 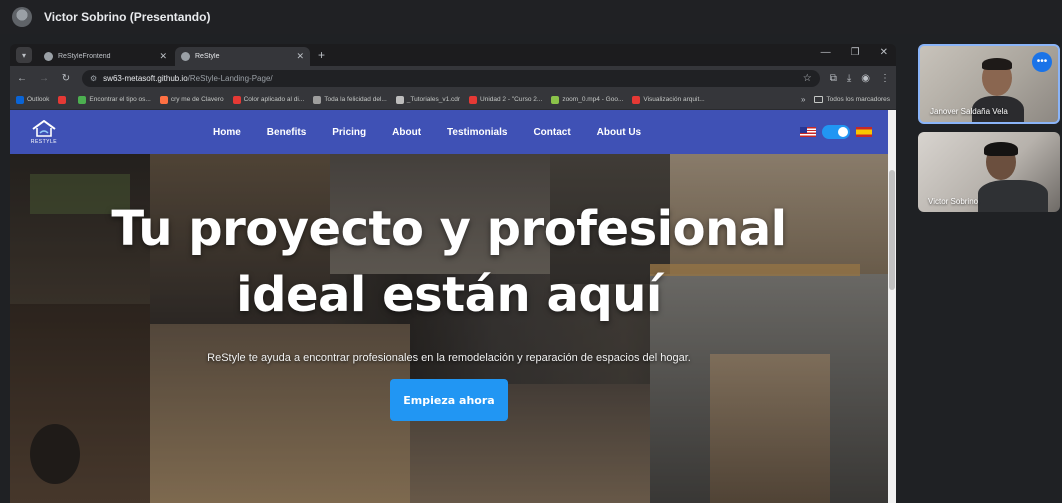 I want to click on language-toggle, so click(x=836, y=132).